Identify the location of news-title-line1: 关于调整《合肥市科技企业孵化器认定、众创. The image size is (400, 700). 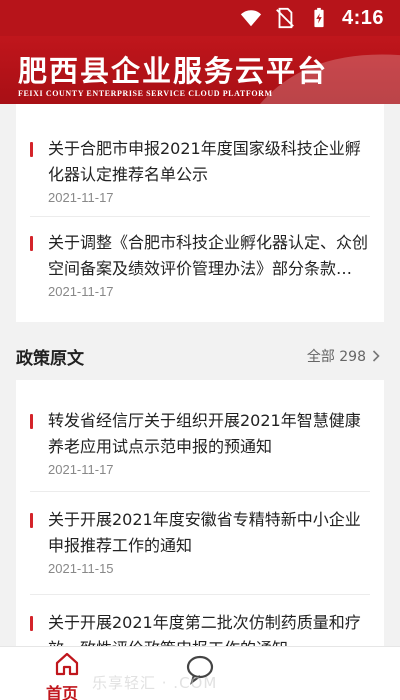
(208, 242).